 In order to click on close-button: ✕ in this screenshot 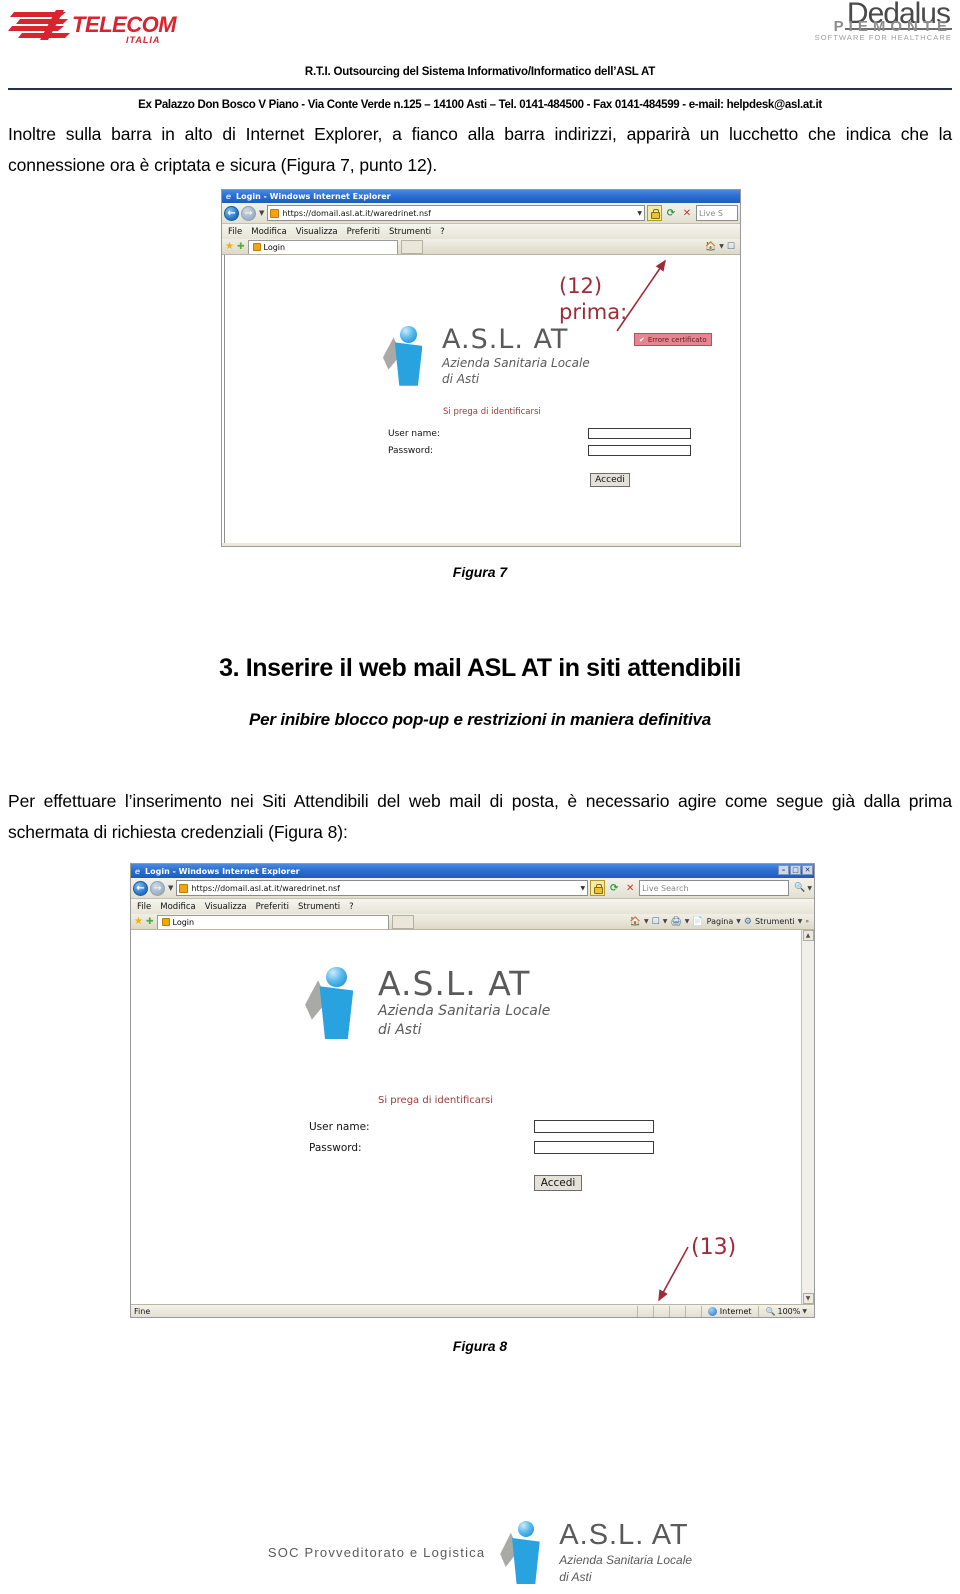, I will do `click(807, 870)`.